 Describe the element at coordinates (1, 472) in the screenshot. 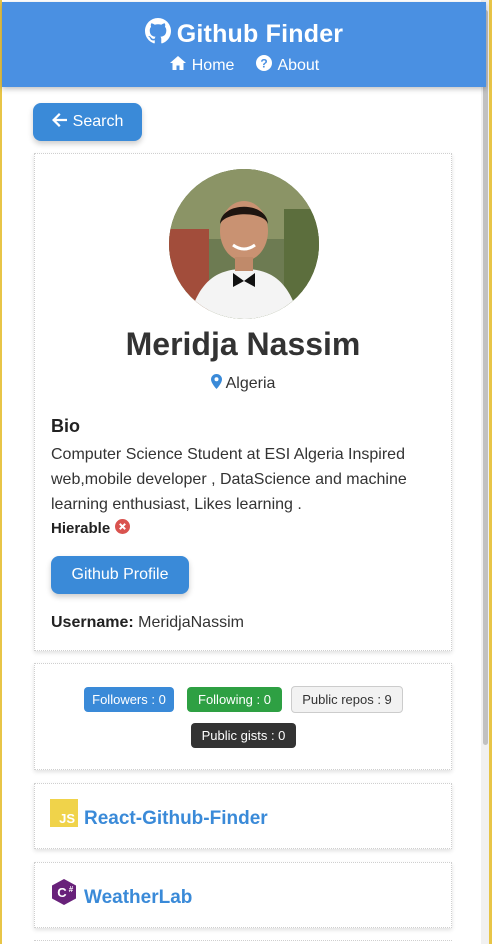

I see `window-frame-left` at that location.